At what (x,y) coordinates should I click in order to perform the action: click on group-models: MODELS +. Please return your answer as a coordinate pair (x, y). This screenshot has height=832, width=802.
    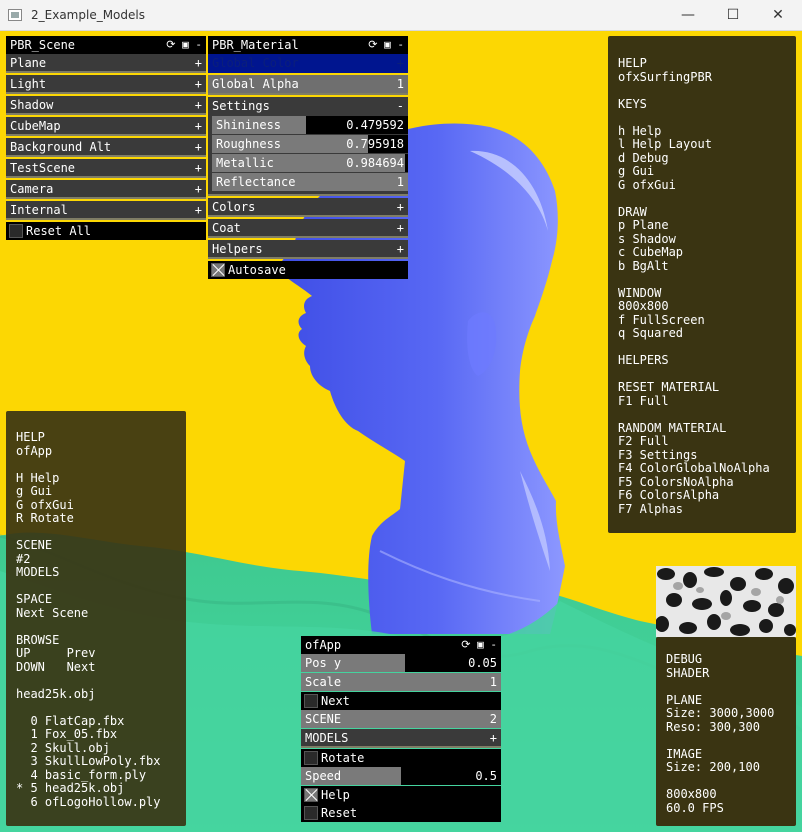
    Looking at the image, I should click on (401, 738).